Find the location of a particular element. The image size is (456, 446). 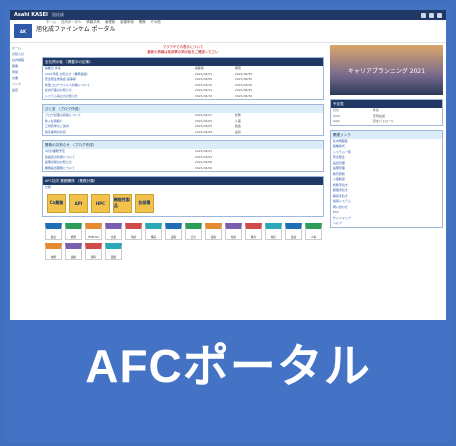

blog-panel-title: 業務のお知らせ （ブログ作成） is located at coordinates (182, 145).